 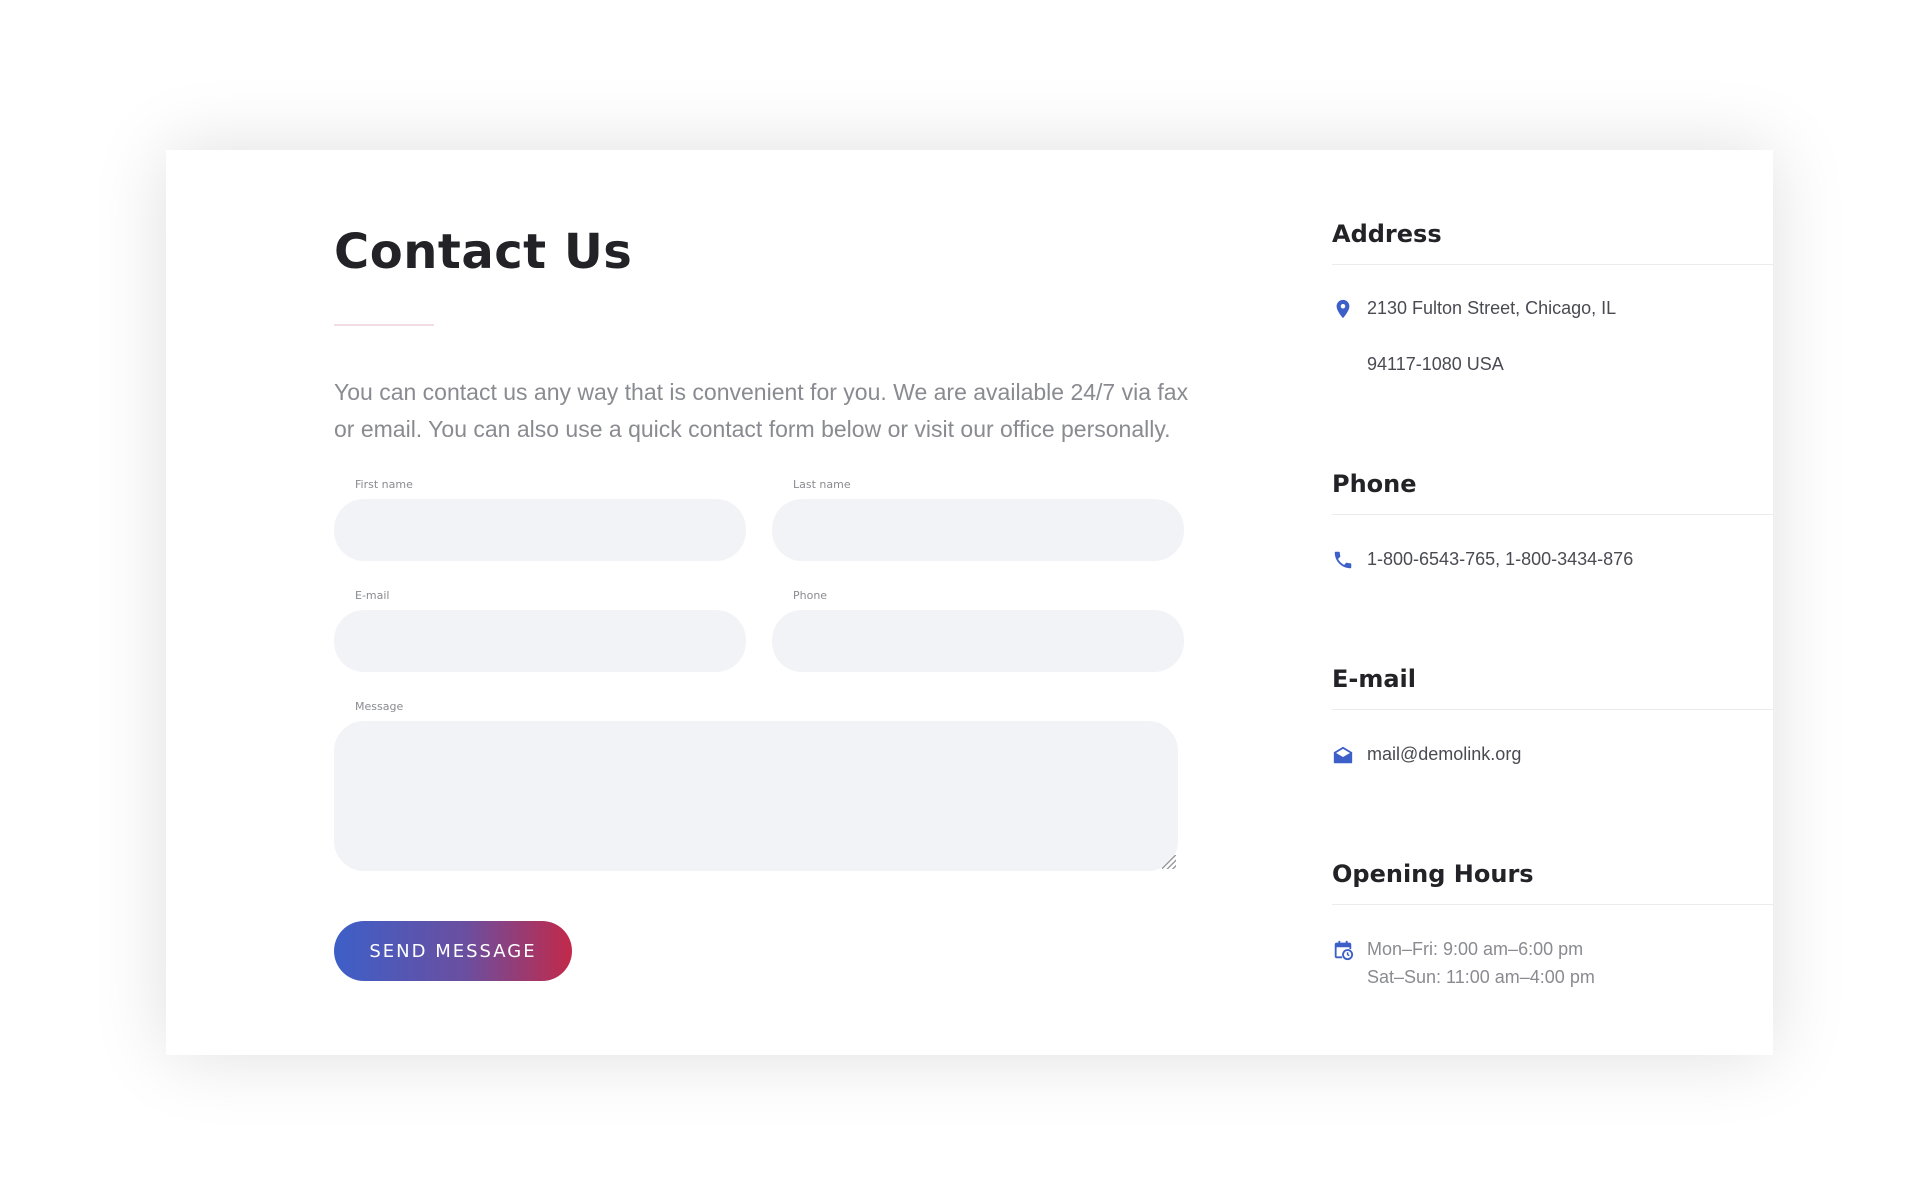 What do you see at coordinates (756, 796) in the screenshot?
I see `message-textarea` at bounding box center [756, 796].